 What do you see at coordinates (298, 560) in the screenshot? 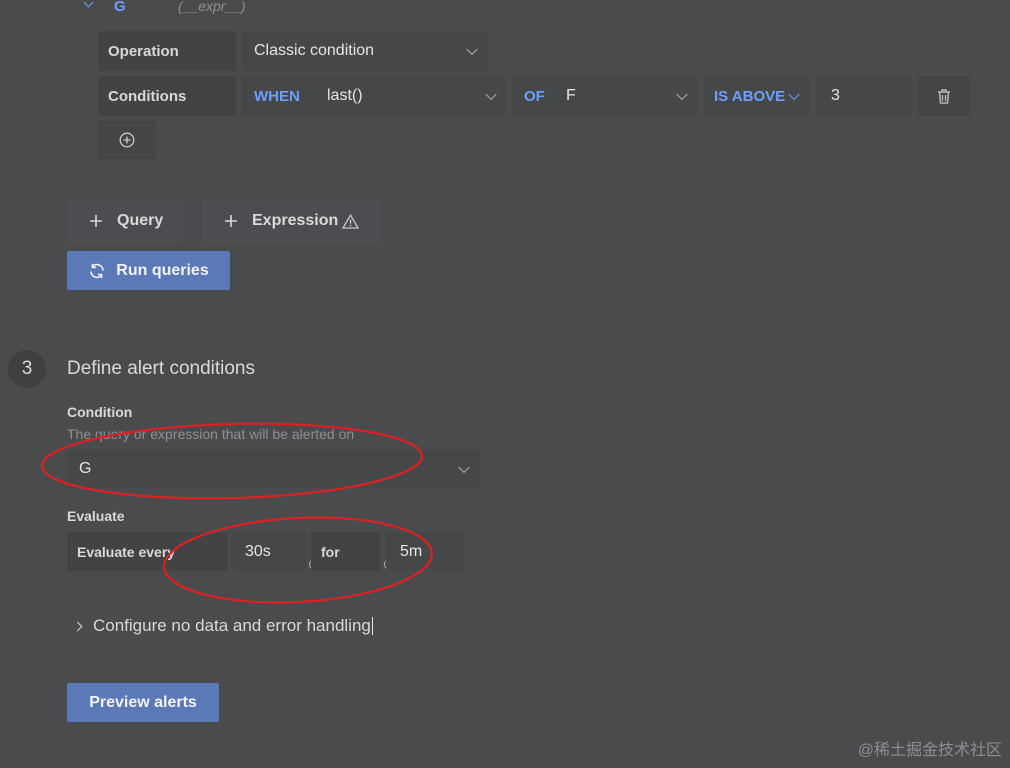
I see `annotation-ellipse-evaluate` at bounding box center [298, 560].